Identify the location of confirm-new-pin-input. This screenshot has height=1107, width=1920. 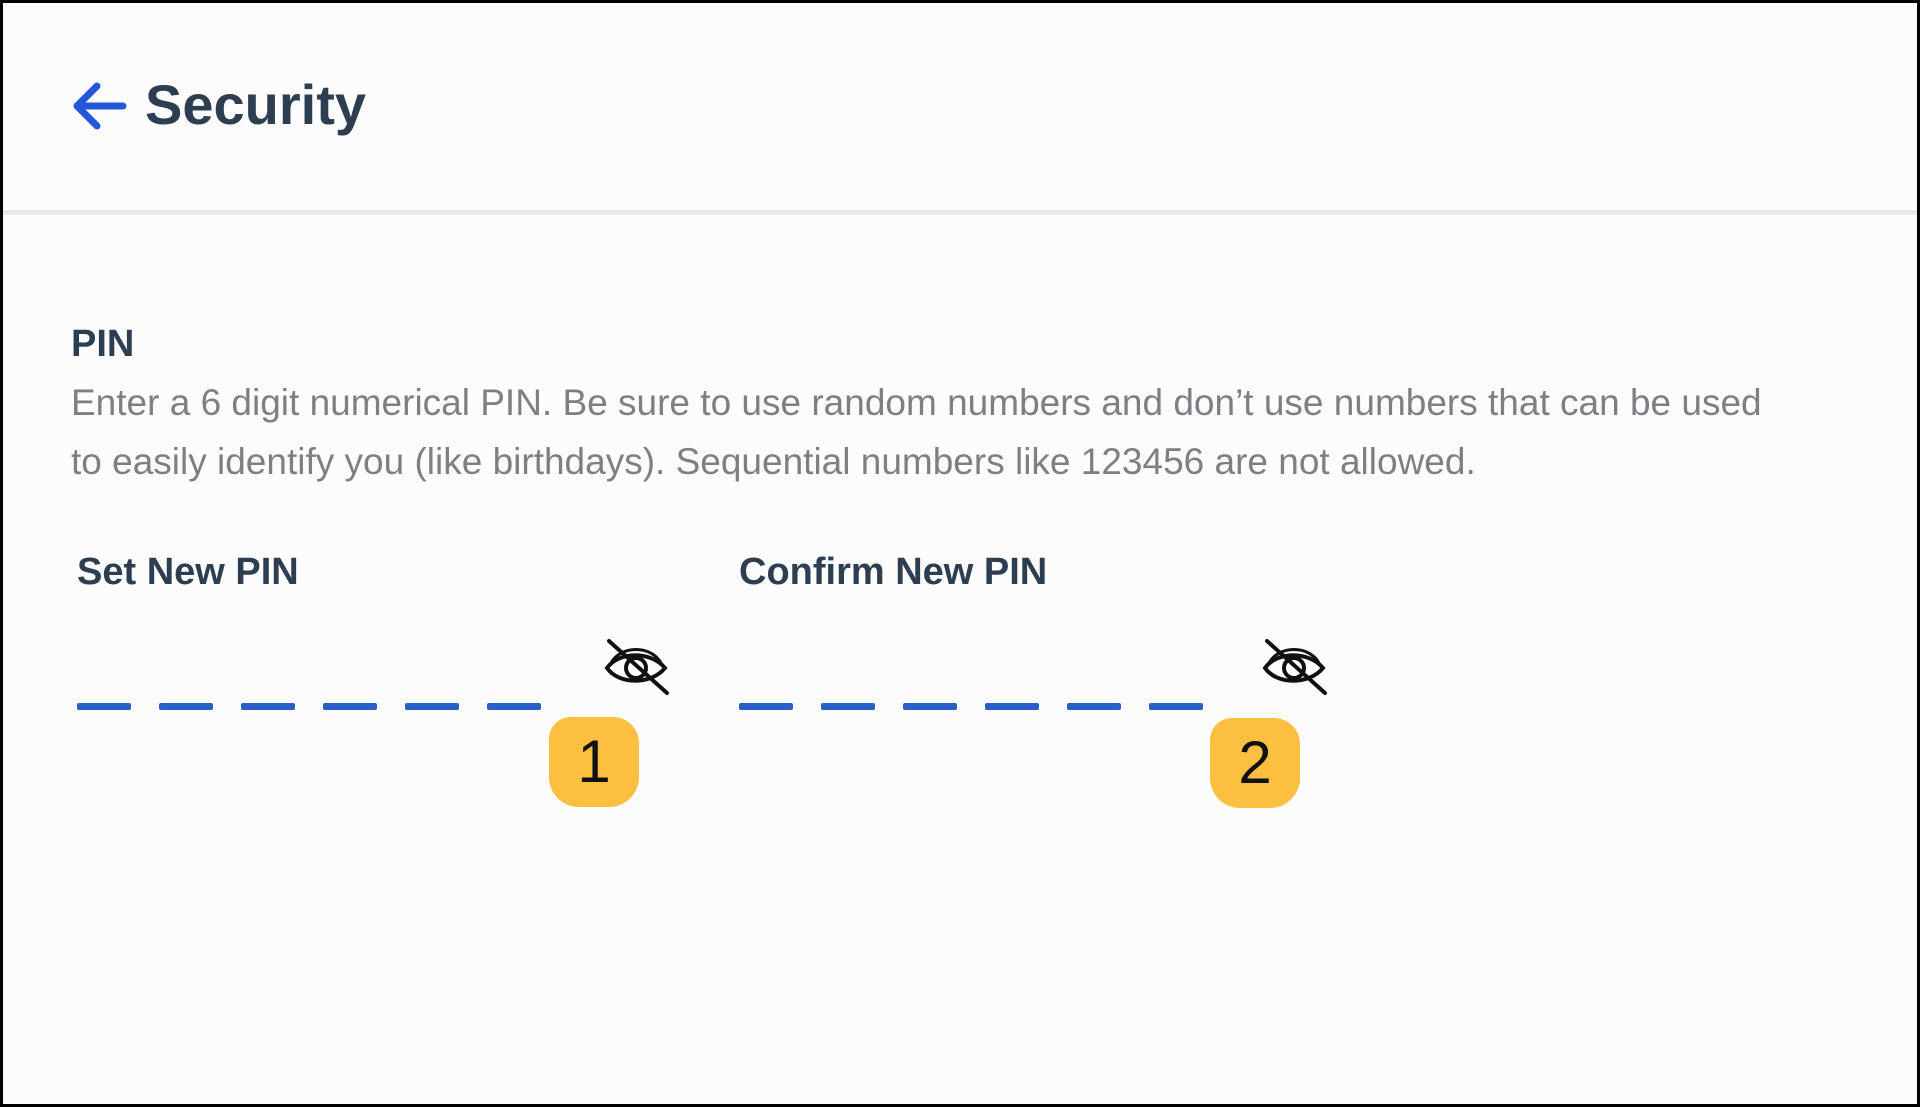
(971, 706).